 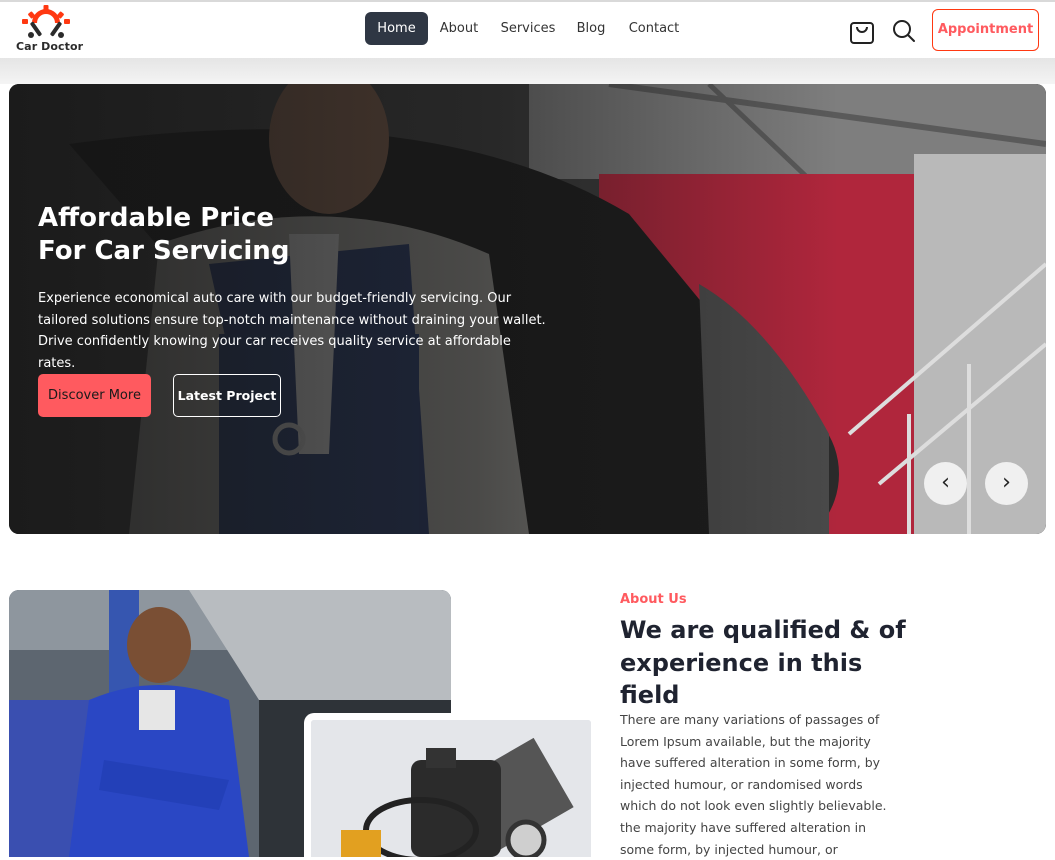 What do you see at coordinates (46, 21) in the screenshot?
I see `gear-wrench-logo-icon` at bounding box center [46, 21].